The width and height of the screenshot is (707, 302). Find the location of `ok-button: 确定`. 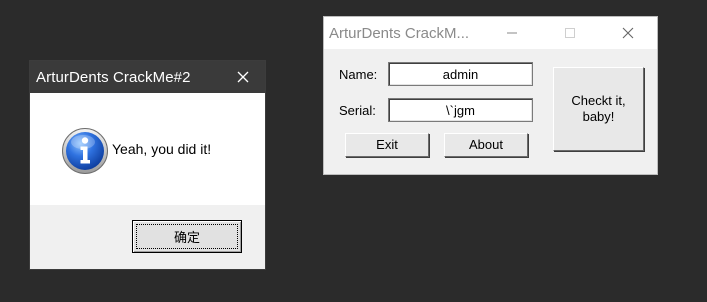

ok-button: 确定 is located at coordinates (187, 236).